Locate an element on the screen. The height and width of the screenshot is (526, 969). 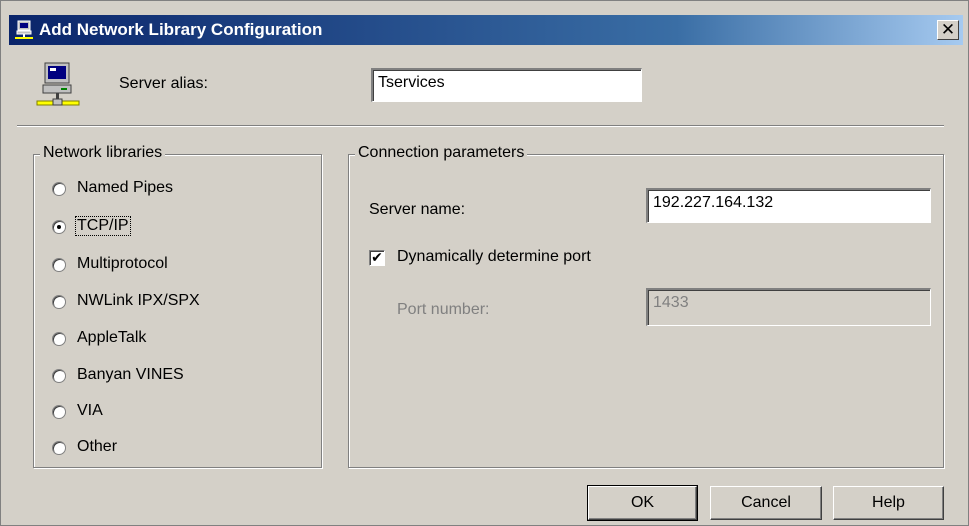
dynamic-port-label: Dynamically determine port is located at coordinates (494, 257).